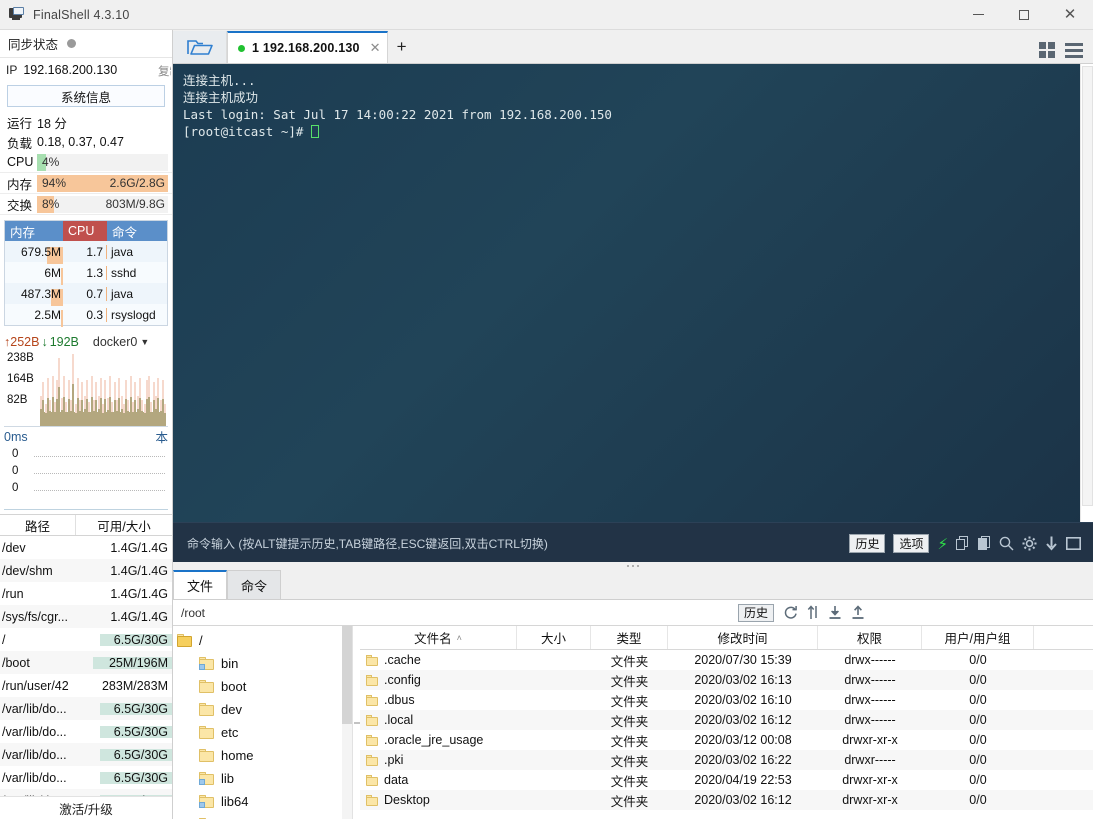  Describe the element at coordinates (34, 275) in the screenshot. I see `process-memory: 6M` at that location.